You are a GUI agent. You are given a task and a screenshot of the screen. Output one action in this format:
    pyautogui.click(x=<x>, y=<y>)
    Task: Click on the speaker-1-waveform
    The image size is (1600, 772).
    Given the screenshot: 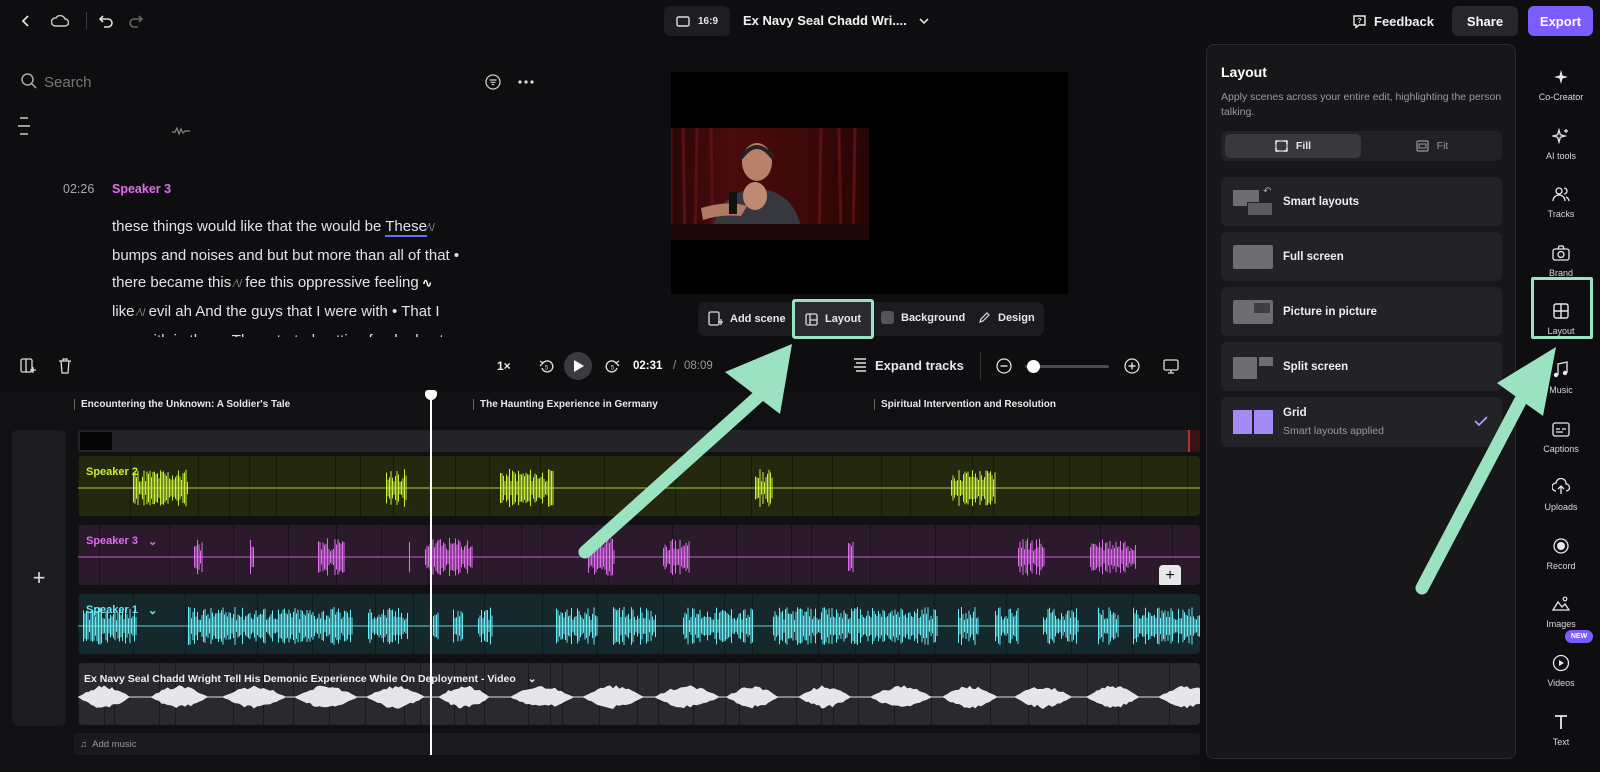 What is the action you would take?
    pyautogui.click(x=639, y=624)
    